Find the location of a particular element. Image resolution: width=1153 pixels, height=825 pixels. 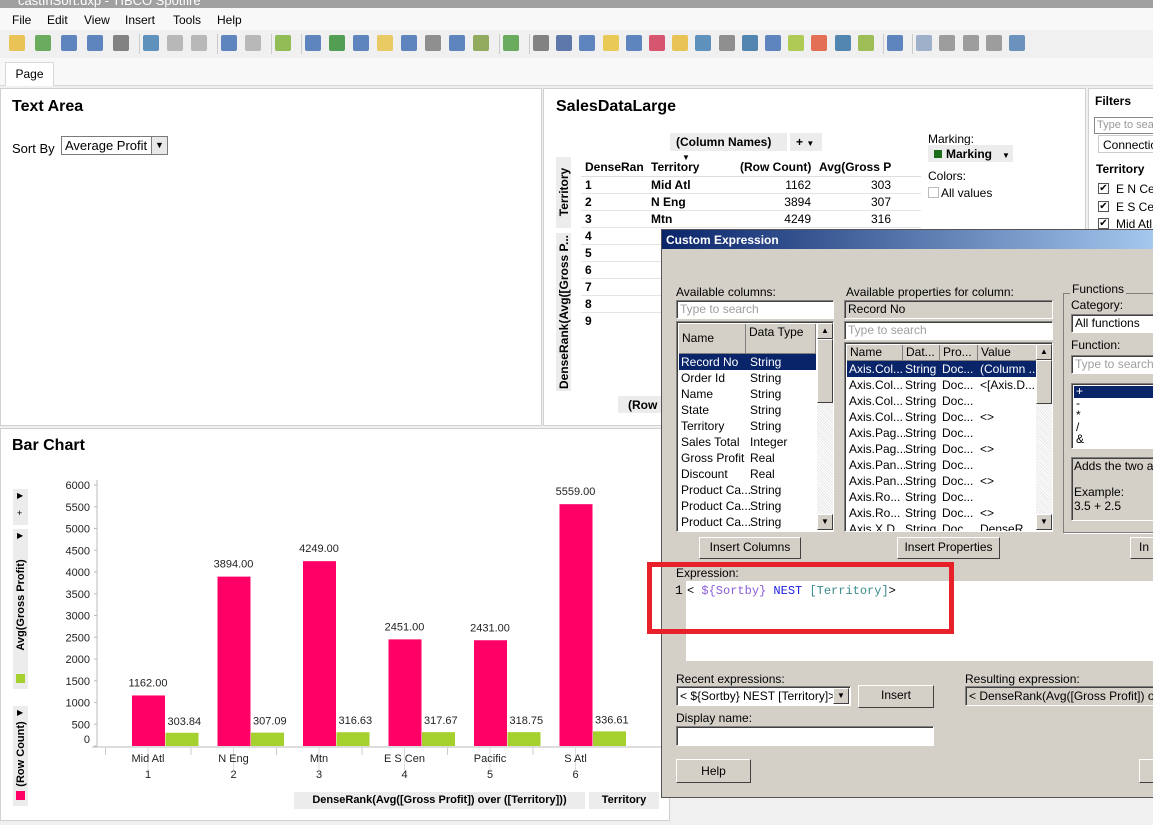

column-list-item: Sales Total Integer is located at coordinates (747, 442).